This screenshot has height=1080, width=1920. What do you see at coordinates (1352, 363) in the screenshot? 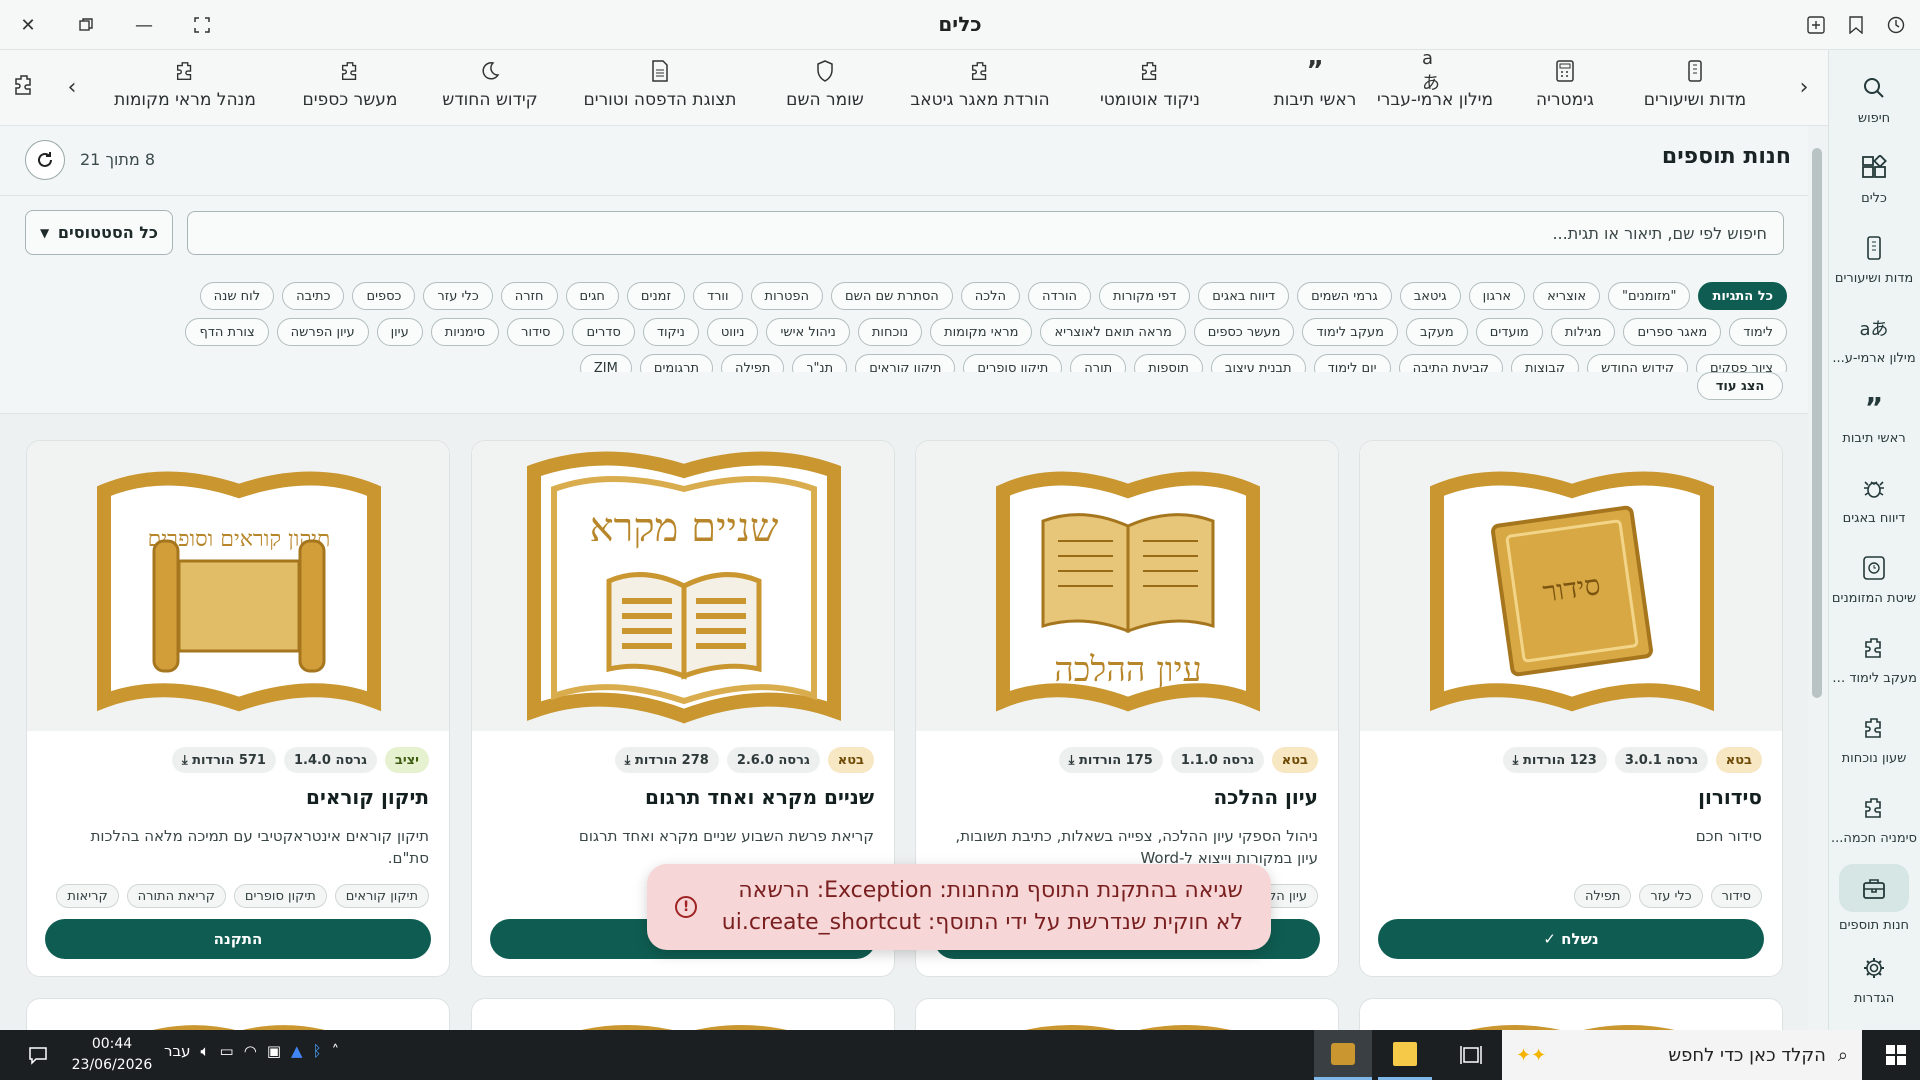
I see `filter-tag: יום לימוד` at bounding box center [1352, 363].